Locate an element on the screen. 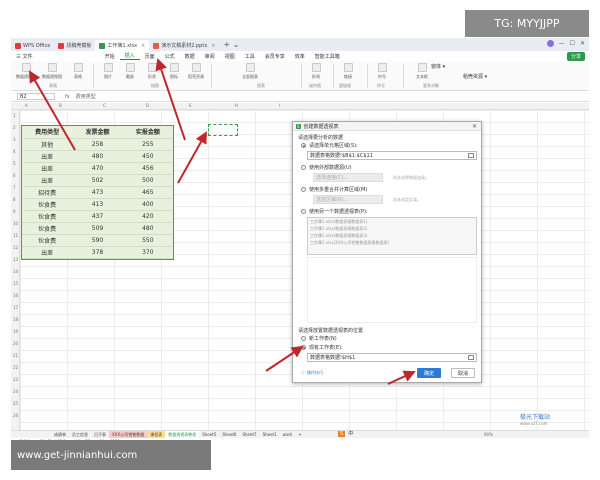 This screenshot has width=600, height=480. new-tab-icon: + ⌄ is located at coordinates (231, 44).